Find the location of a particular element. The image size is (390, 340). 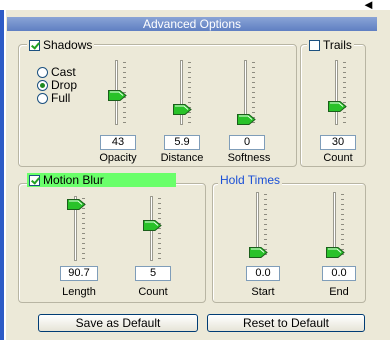

shadow-option-full: Full is located at coordinates (53, 98).